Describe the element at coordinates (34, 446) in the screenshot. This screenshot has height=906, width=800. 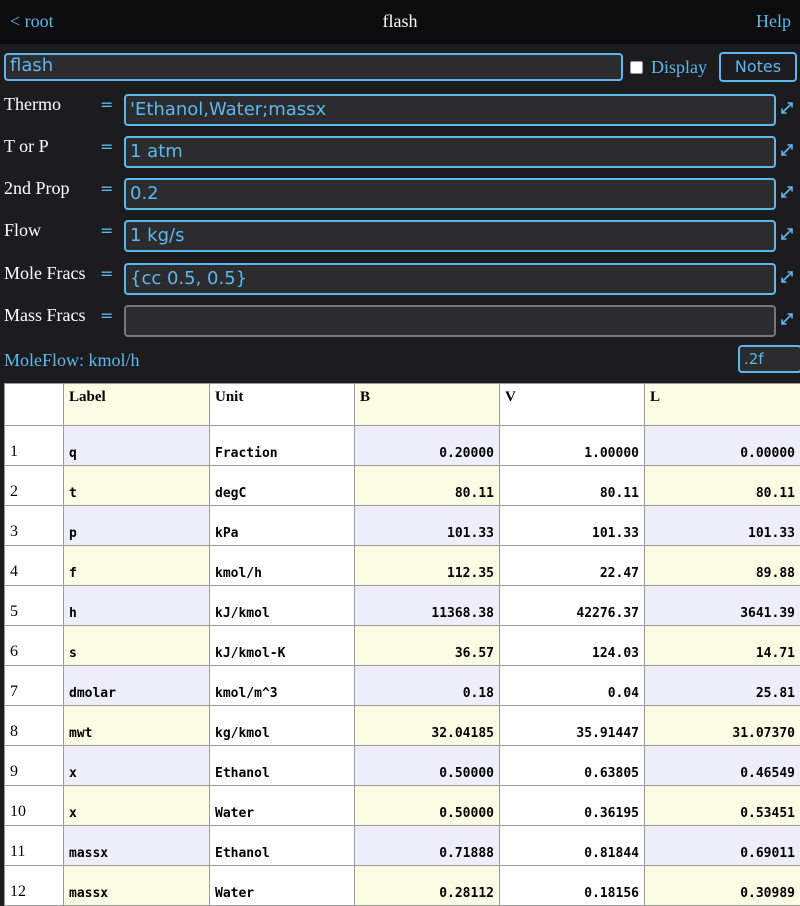
I see `row-index-cell: 1` at that location.